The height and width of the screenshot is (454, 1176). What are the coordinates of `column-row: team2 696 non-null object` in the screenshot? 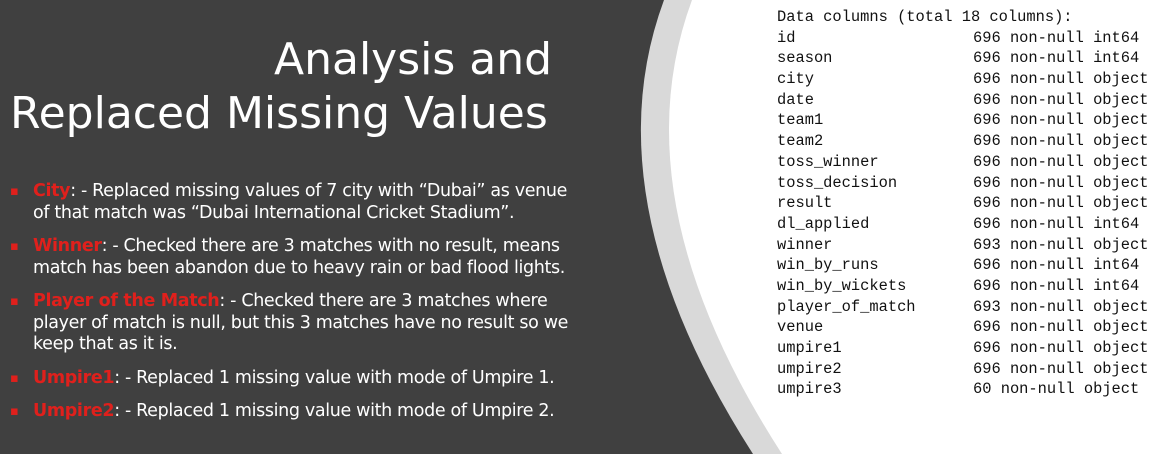 It's located at (962, 141).